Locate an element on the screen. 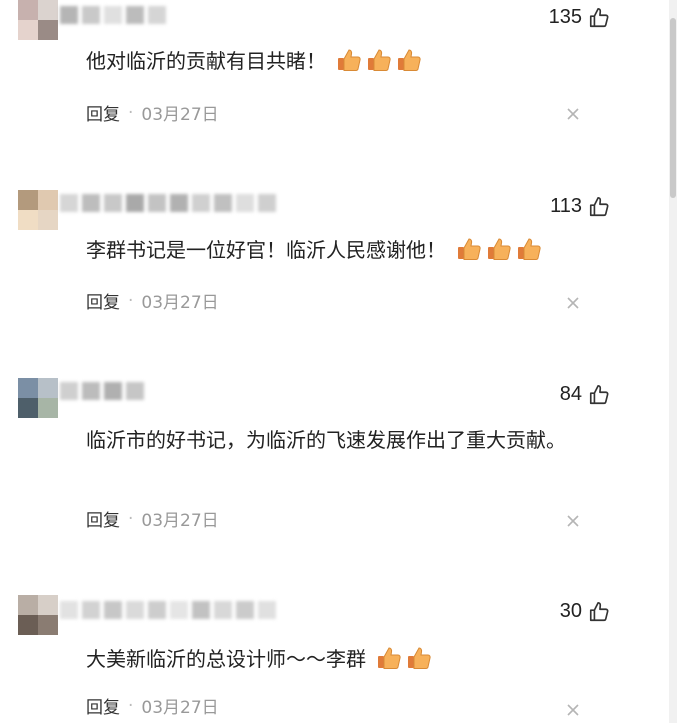 This screenshot has width=677, height=723. like-count-value: 135 is located at coordinates (565, 17).